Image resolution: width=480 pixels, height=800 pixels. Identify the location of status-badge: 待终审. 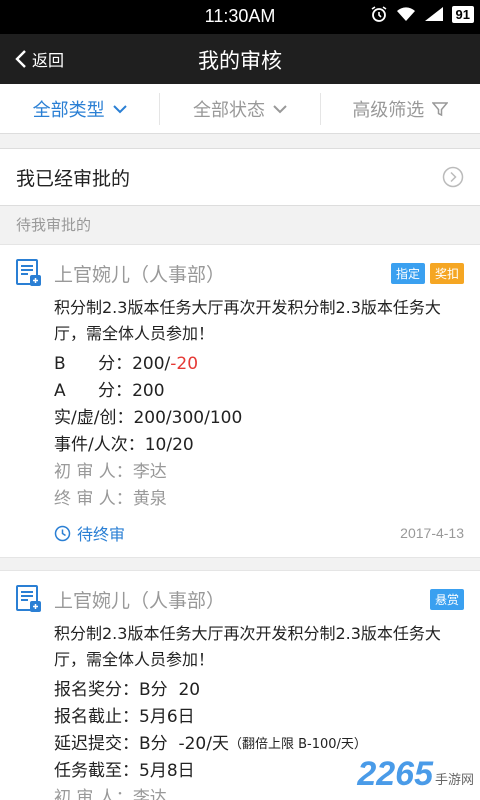
(89, 533).